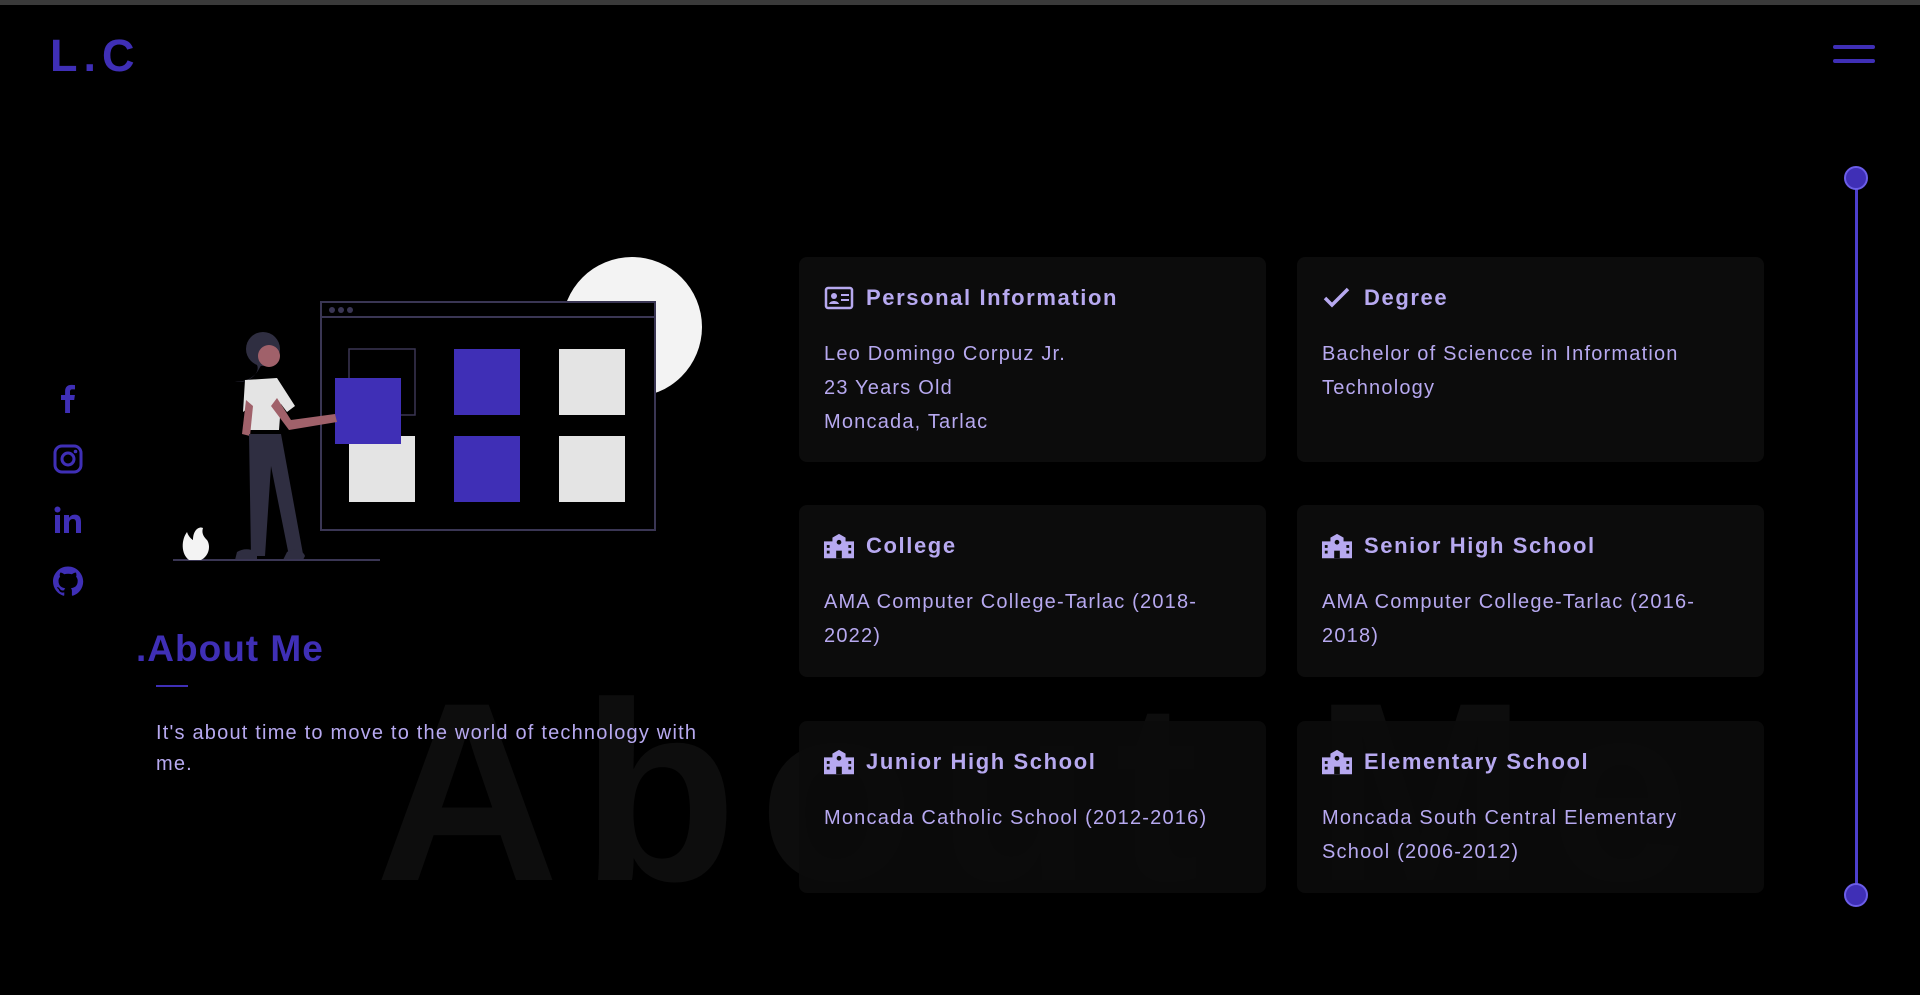 Image resolution: width=1920 pixels, height=995 pixels. I want to click on section-scroll-track, so click(1856, 536).